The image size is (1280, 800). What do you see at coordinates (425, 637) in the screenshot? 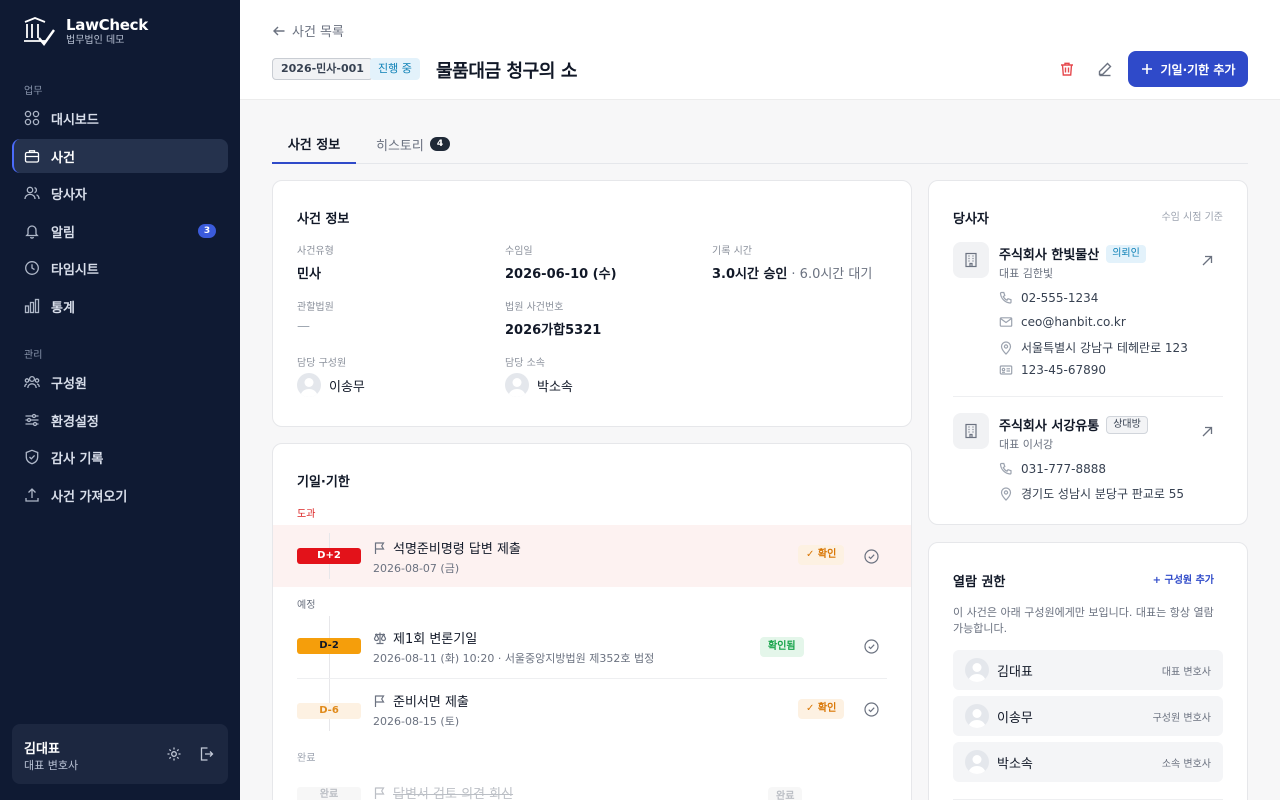
I see `deadline-title: 제1회 변론기일` at bounding box center [425, 637].